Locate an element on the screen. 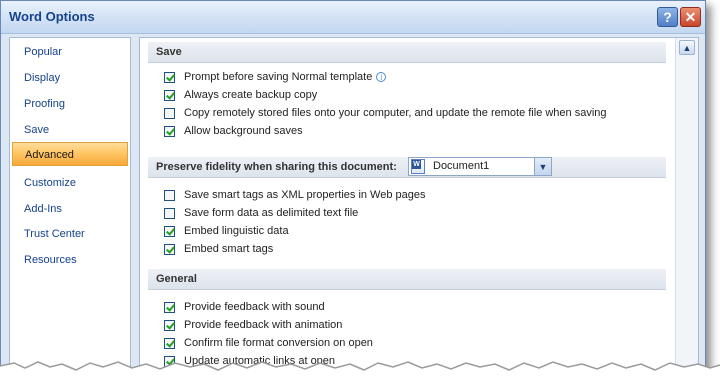 The width and height of the screenshot is (720, 388). sidebar-item-display: Display is located at coordinates (70, 78).